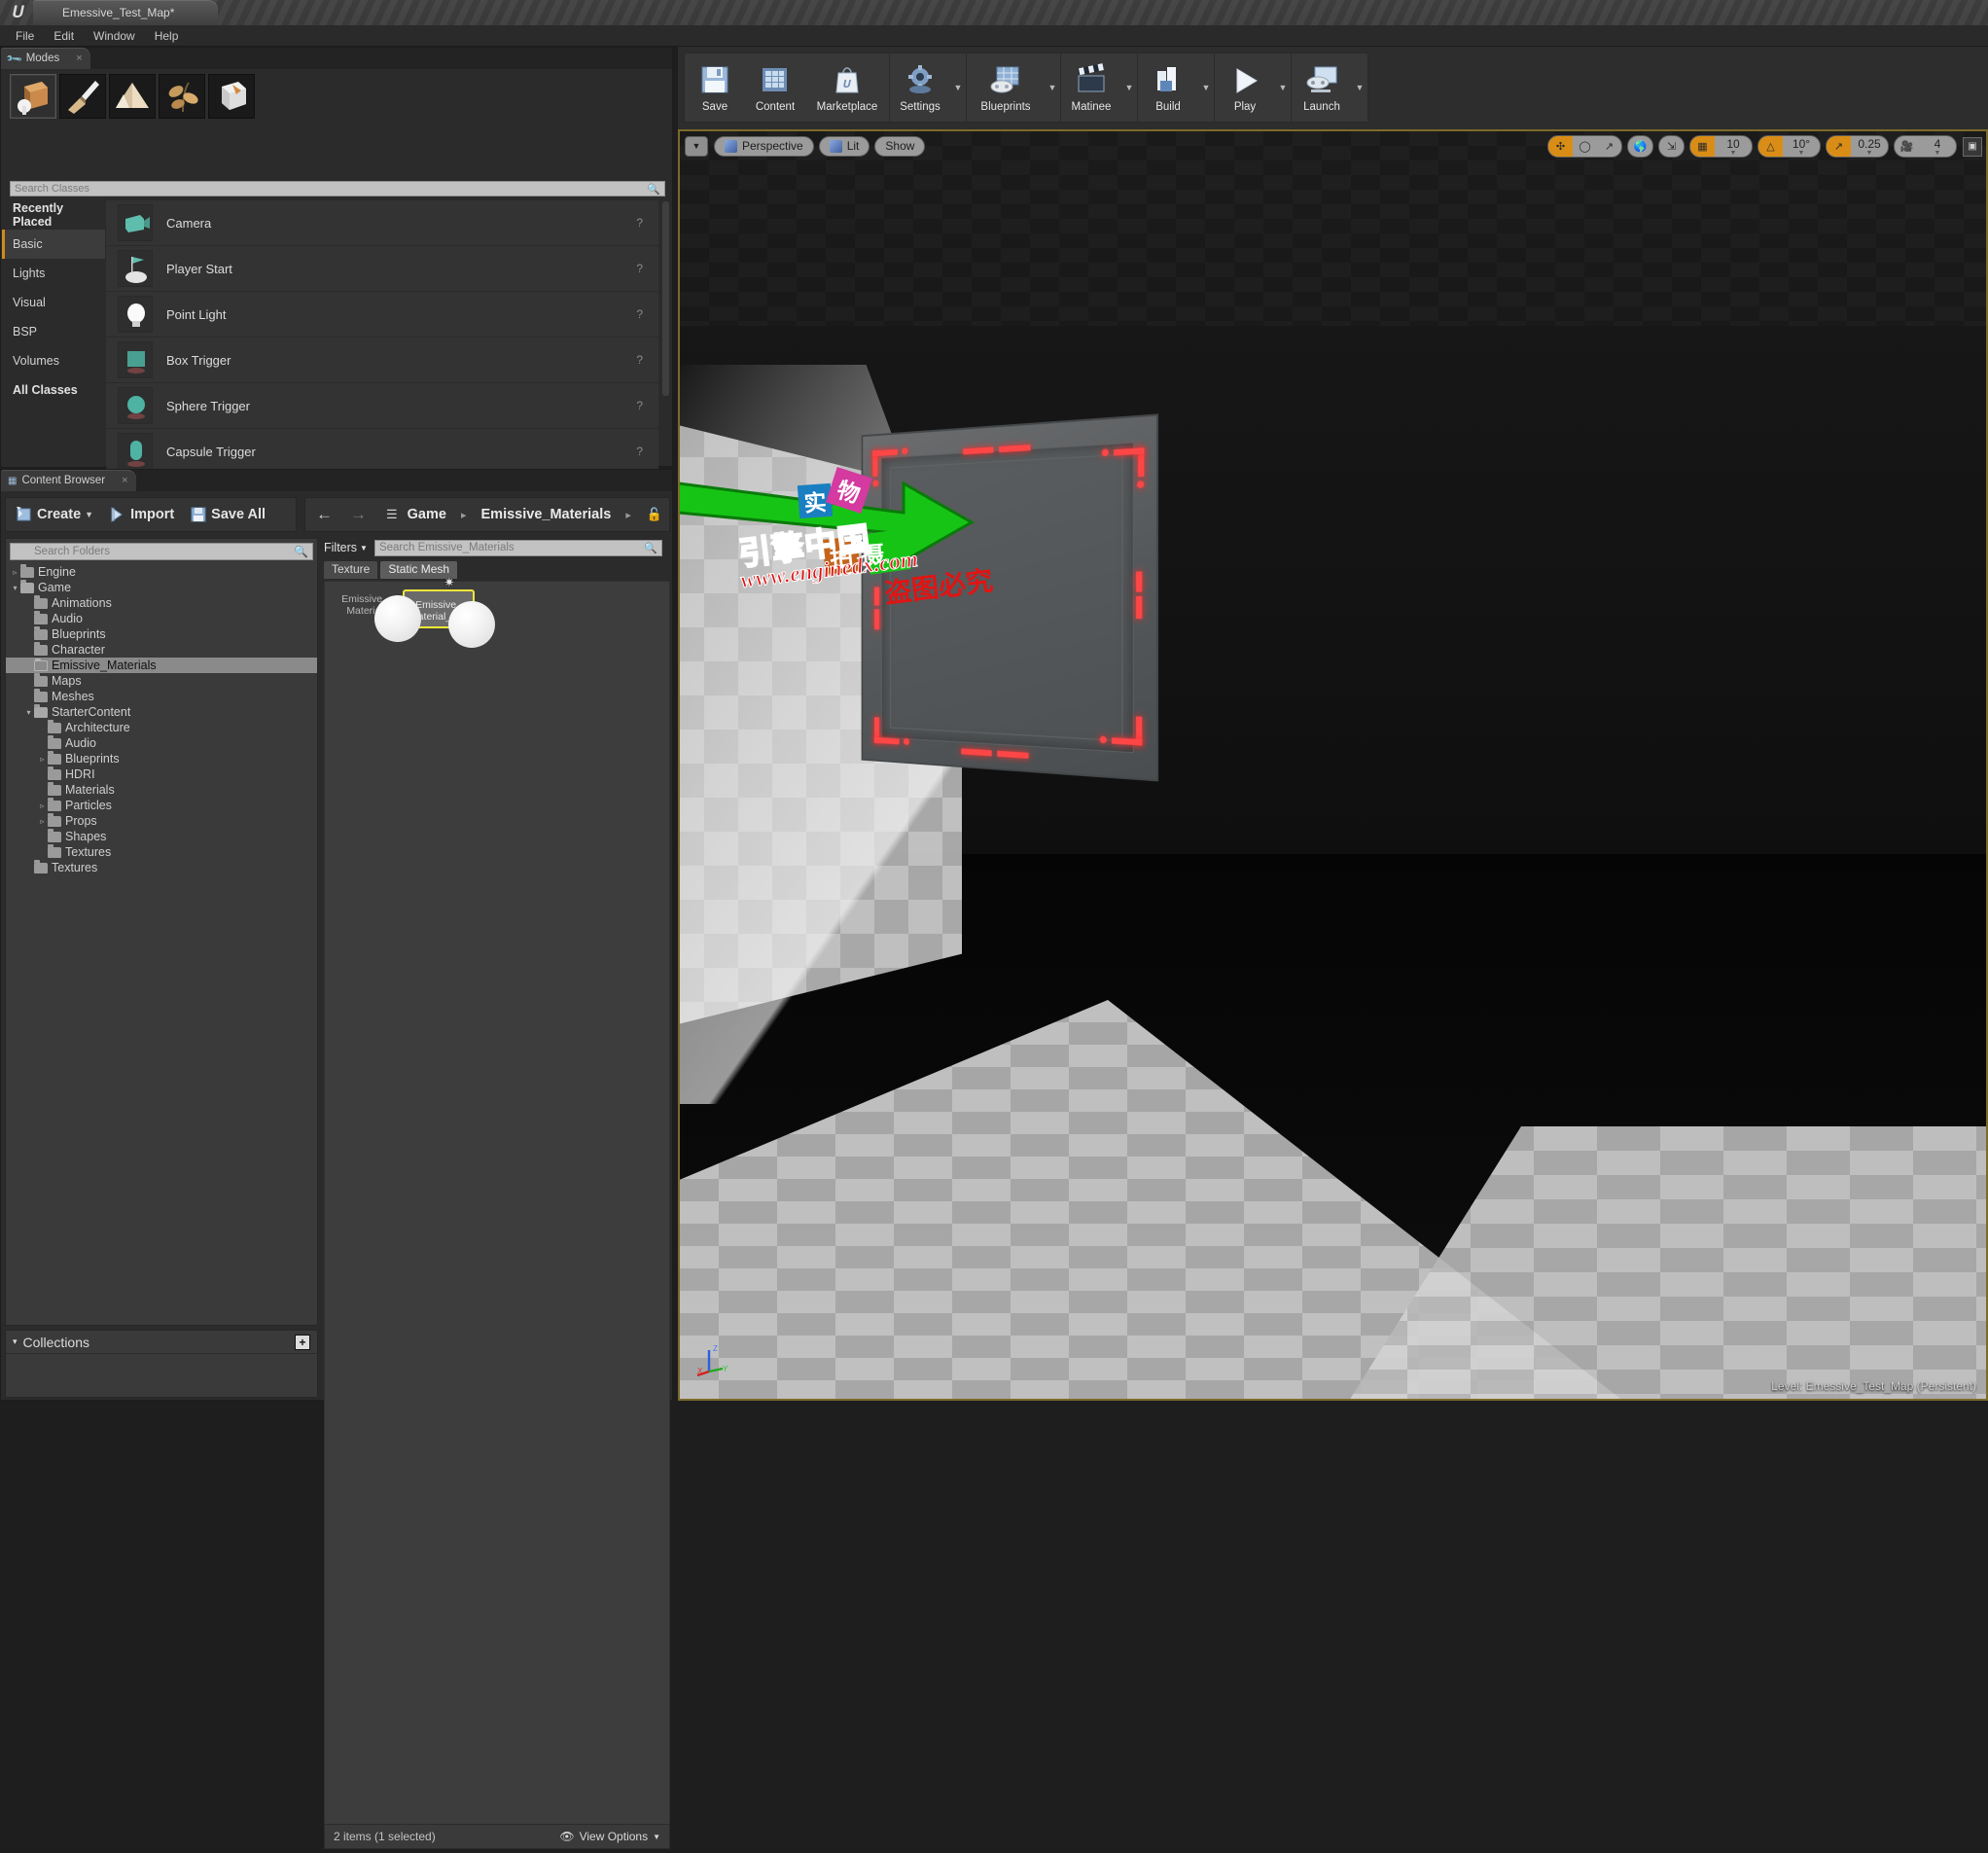  What do you see at coordinates (161, 727) in the screenshot?
I see `folder-tree-item: Architecture` at bounding box center [161, 727].